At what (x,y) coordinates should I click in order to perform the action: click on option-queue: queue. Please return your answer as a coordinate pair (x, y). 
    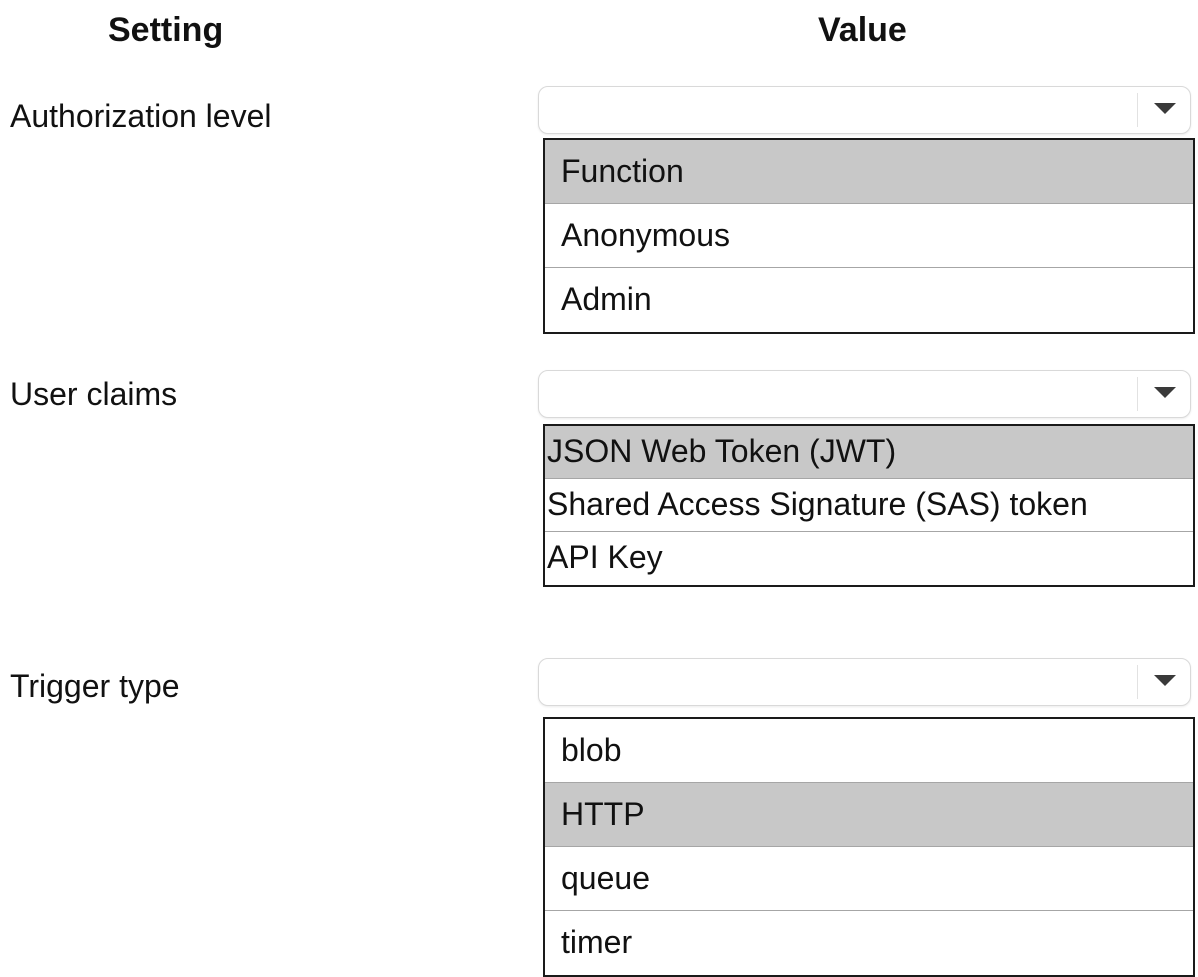
    Looking at the image, I should click on (869, 879).